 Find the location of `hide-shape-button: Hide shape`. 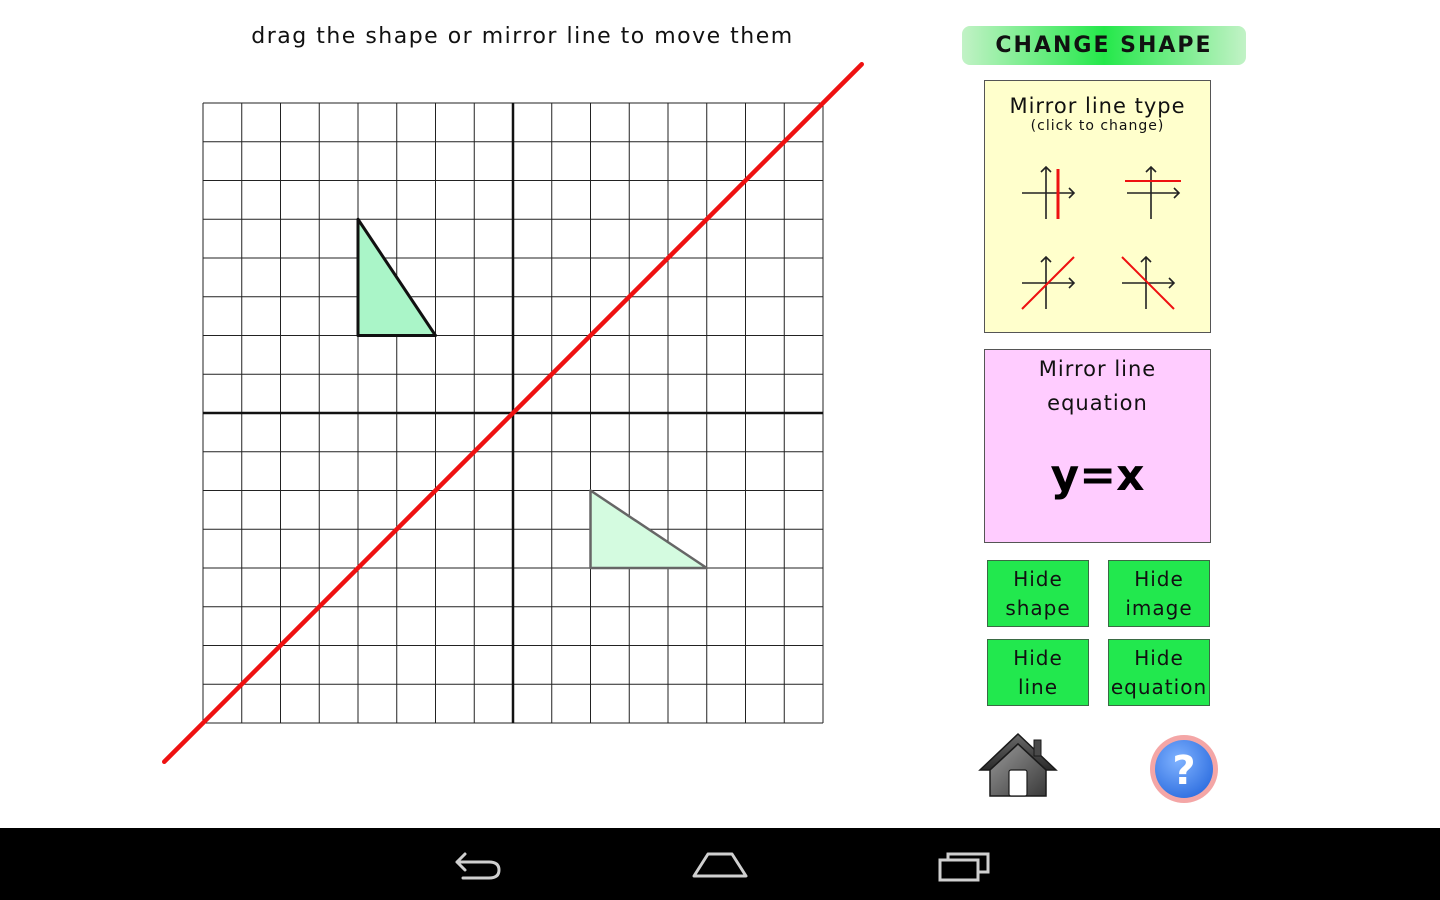

hide-shape-button: Hide shape is located at coordinates (1038, 593).